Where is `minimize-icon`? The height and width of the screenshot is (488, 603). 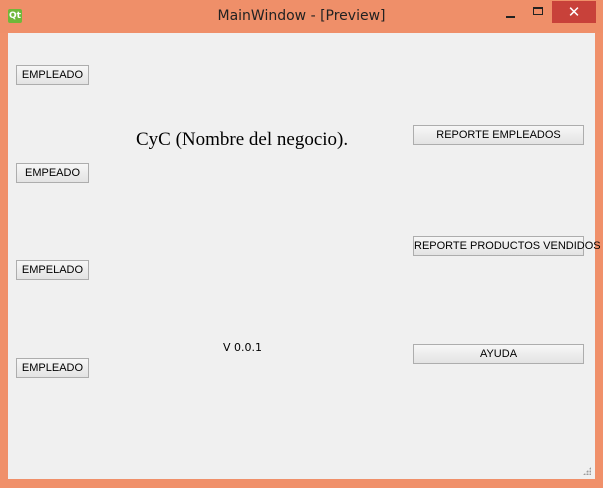
minimize-icon is located at coordinates (510, 17).